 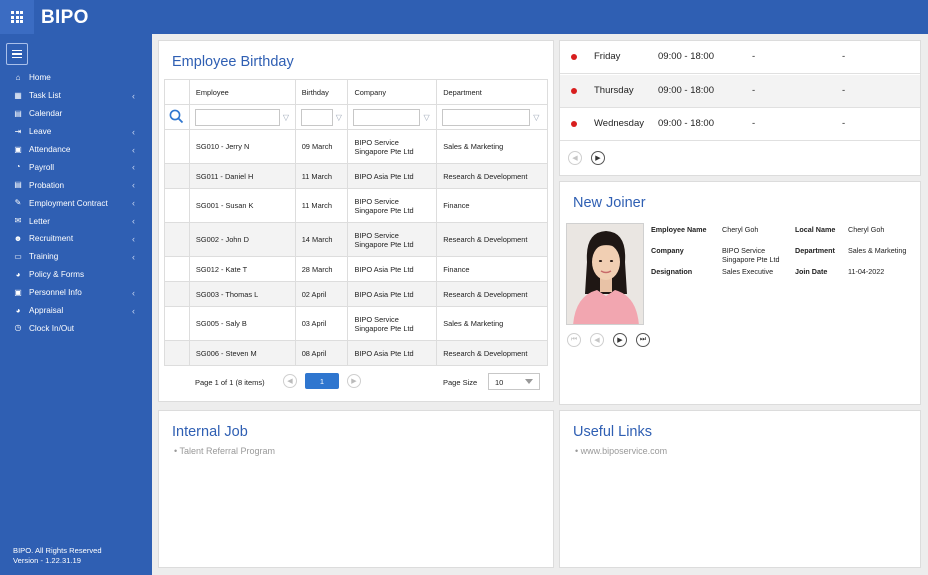 I want to click on next-joiner-button: ▶, so click(x=620, y=340).